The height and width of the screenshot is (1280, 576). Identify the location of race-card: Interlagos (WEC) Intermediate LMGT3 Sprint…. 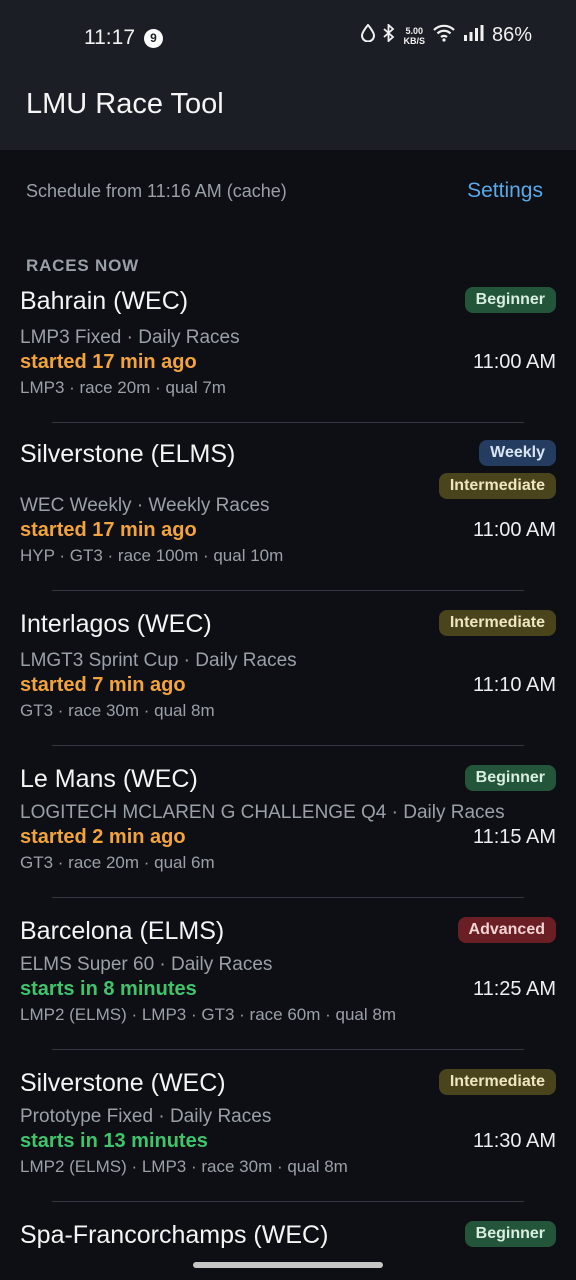
(288, 667).